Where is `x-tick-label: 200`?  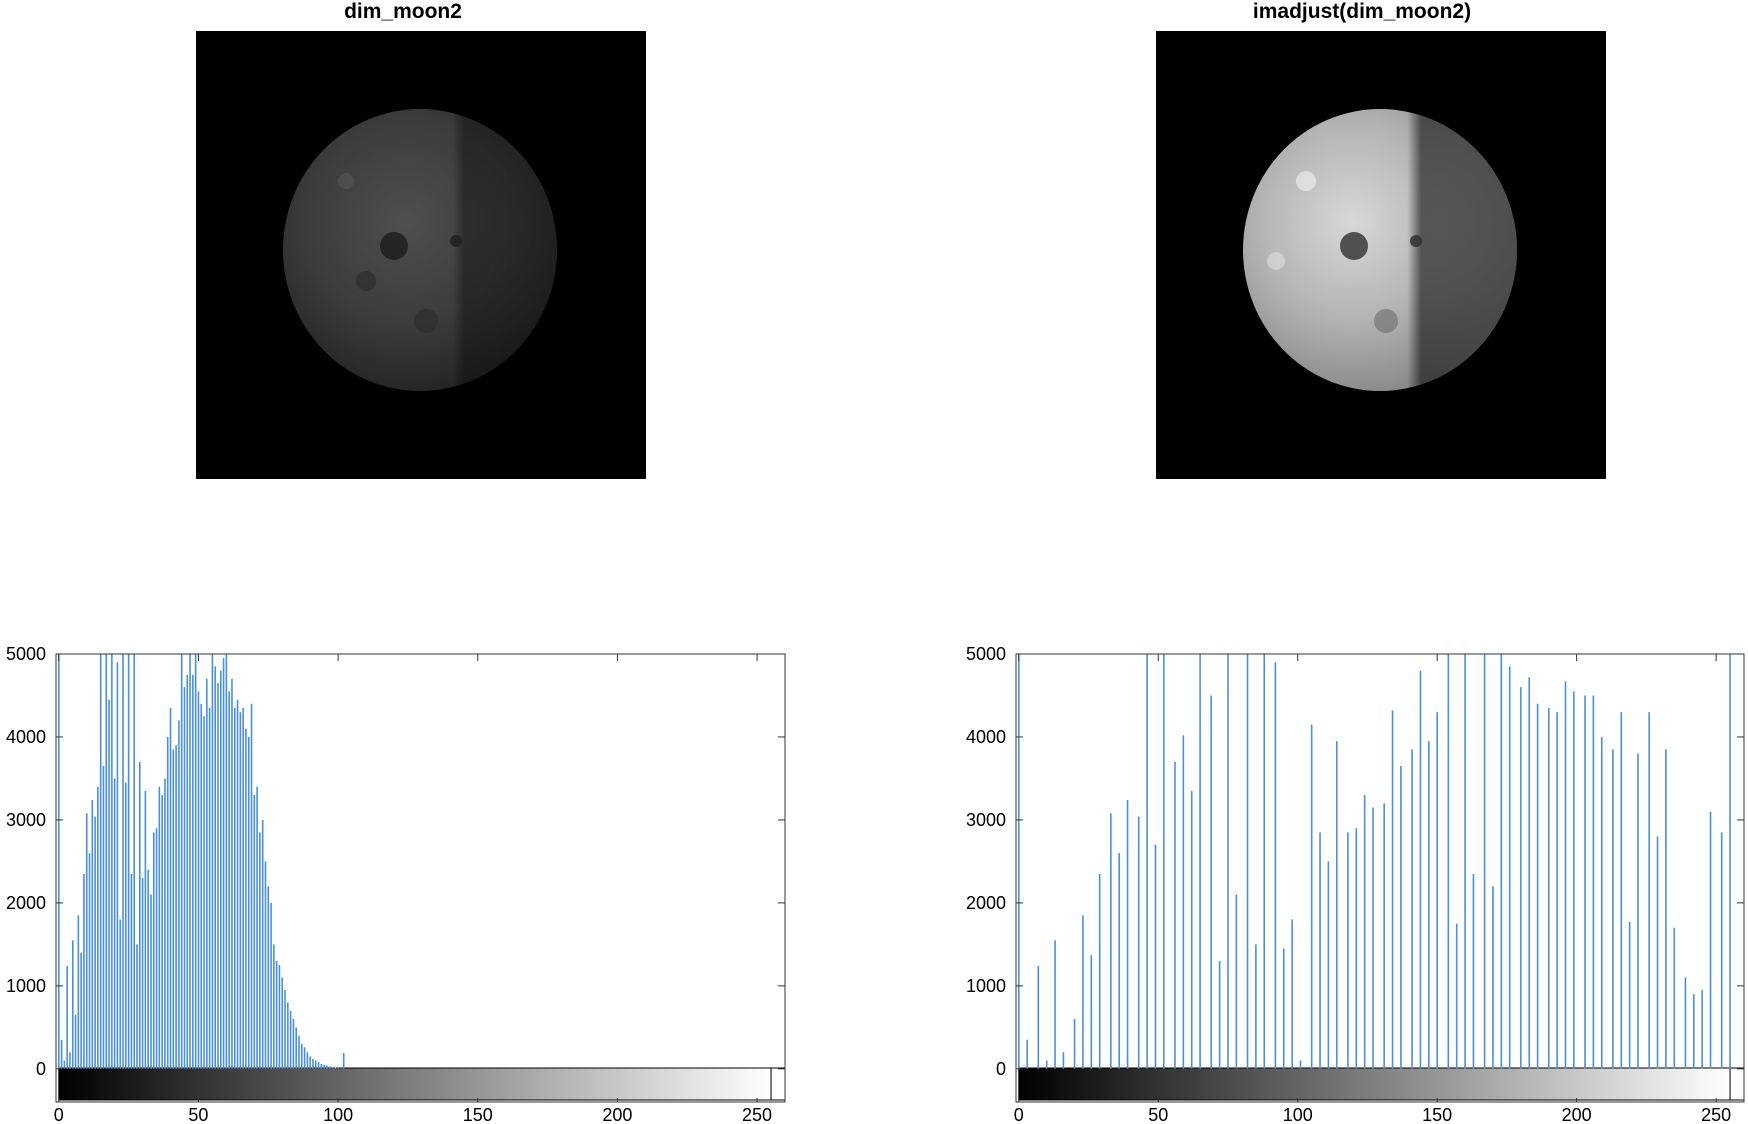 x-tick-label: 200 is located at coordinates (1577, 1114).